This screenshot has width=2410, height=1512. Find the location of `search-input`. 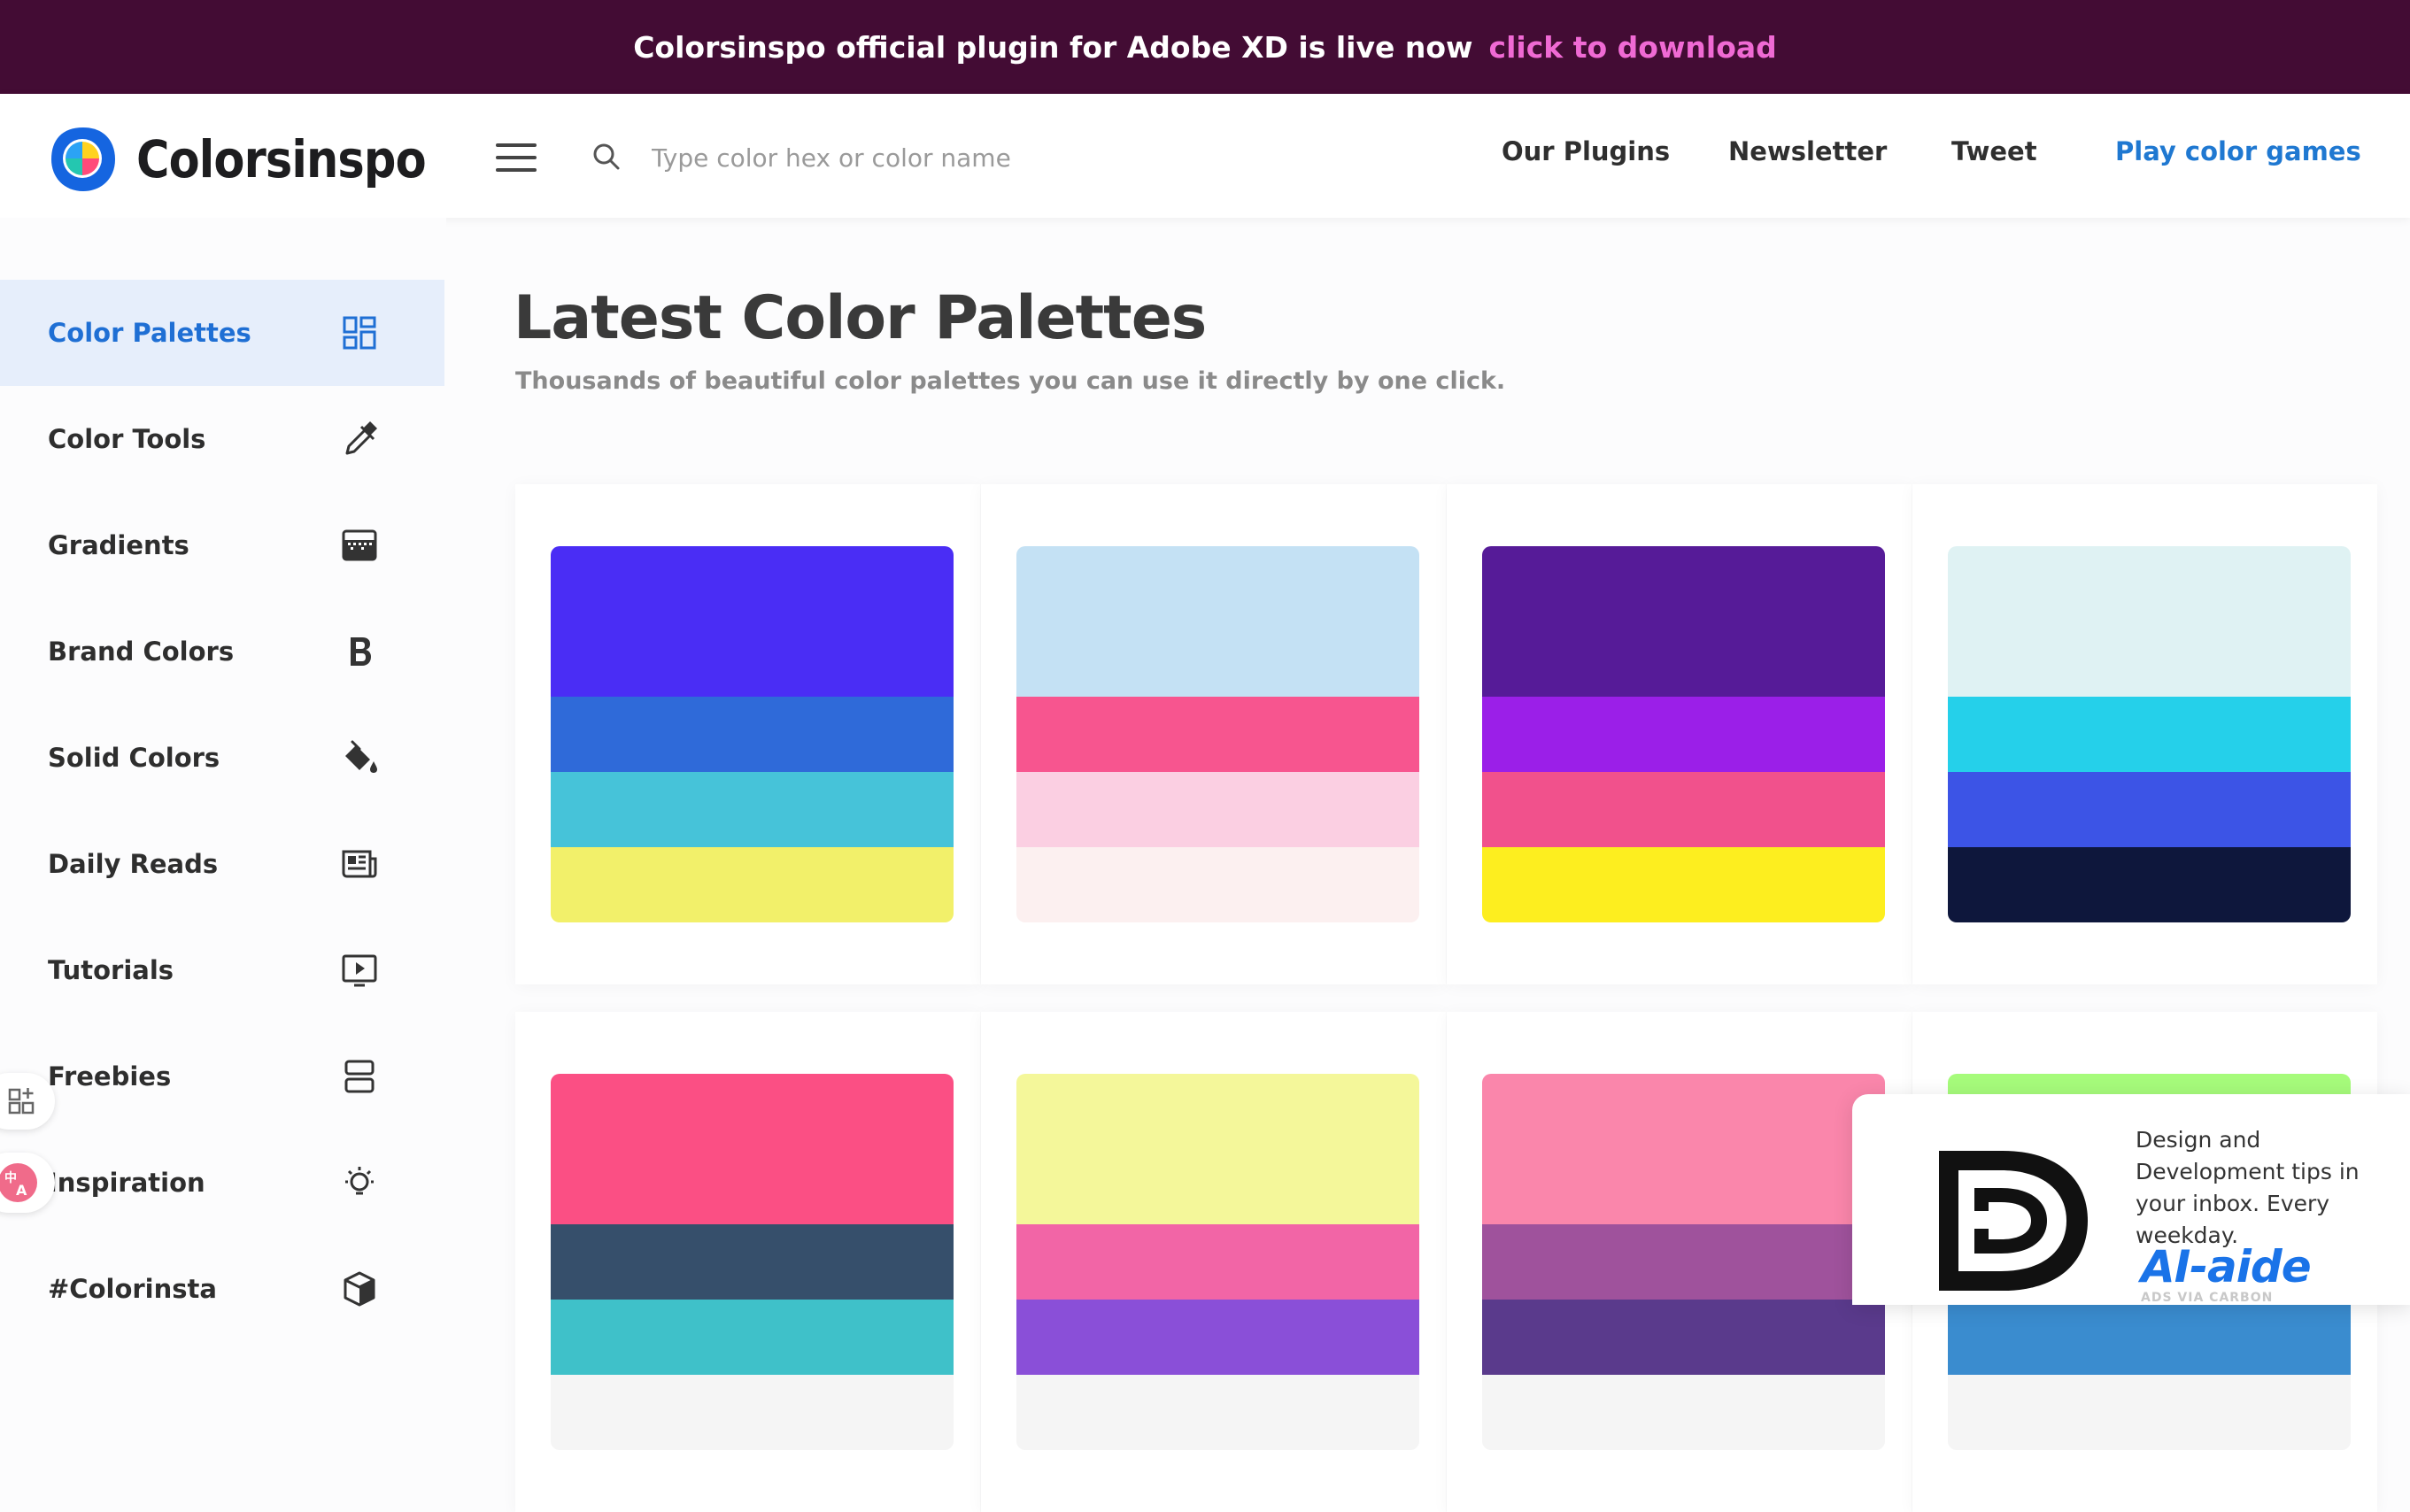

search-input is located at coordinates (961, 157).